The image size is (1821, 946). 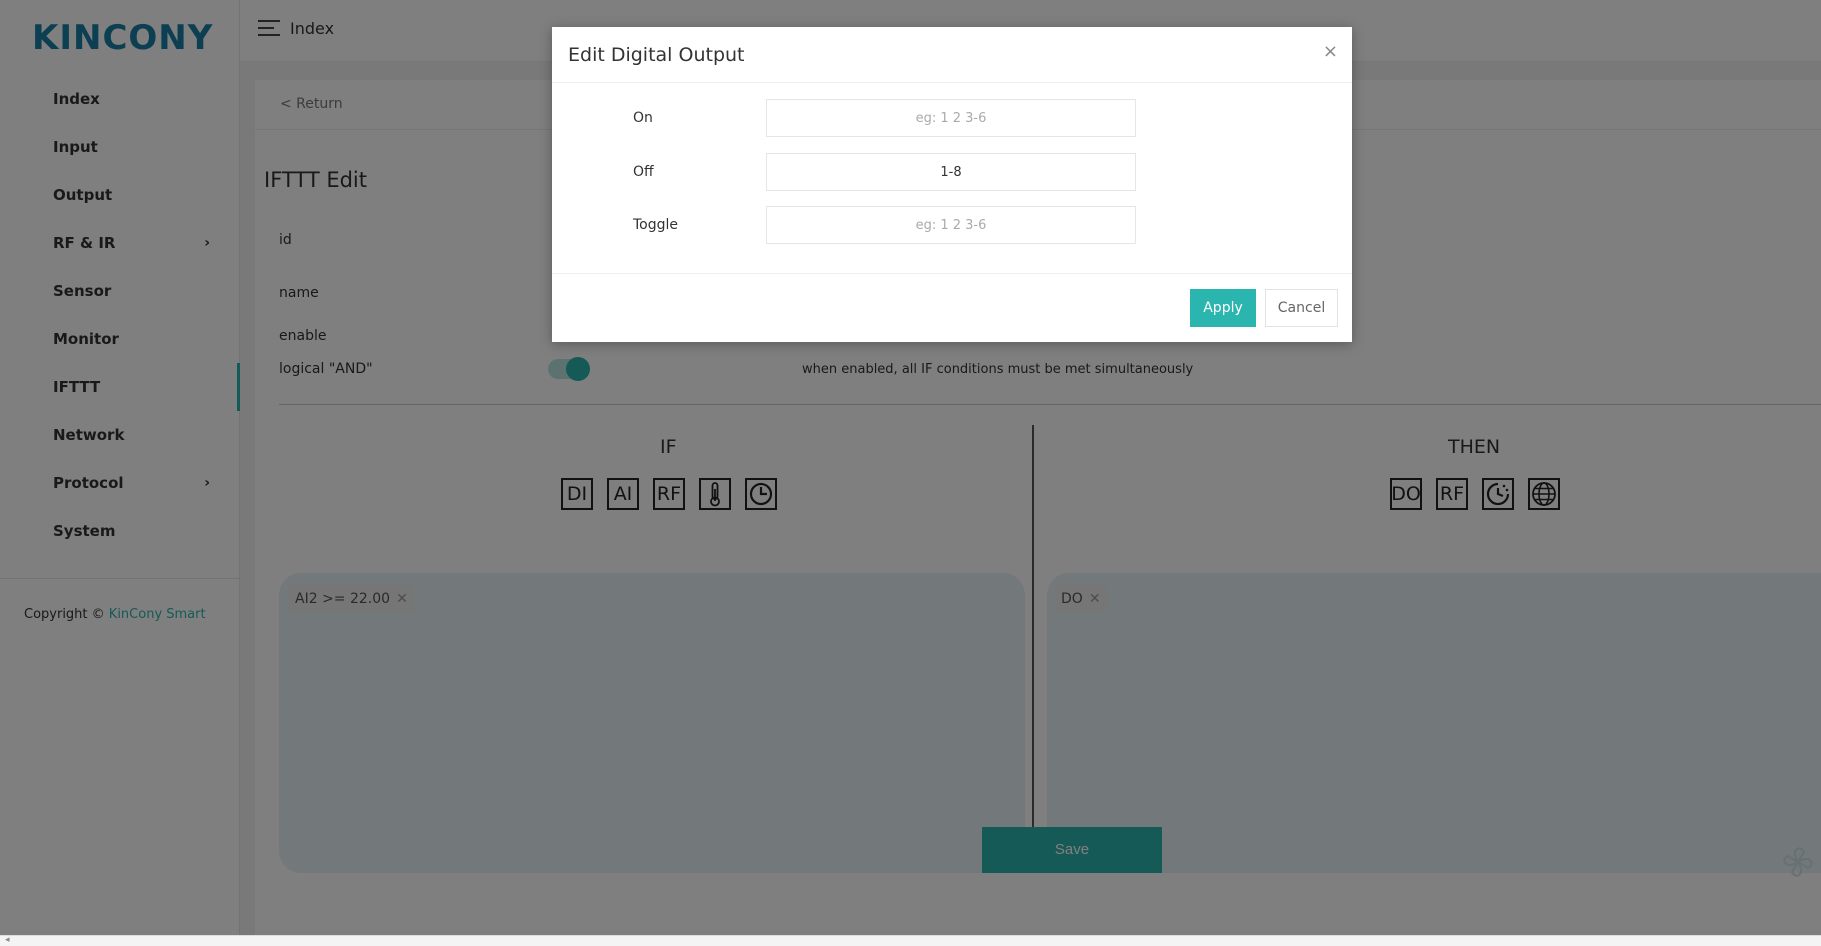 What do you see at coordinates (951, 118) in the screenshot?
I see `on-input` at bounding box center [951, 118].